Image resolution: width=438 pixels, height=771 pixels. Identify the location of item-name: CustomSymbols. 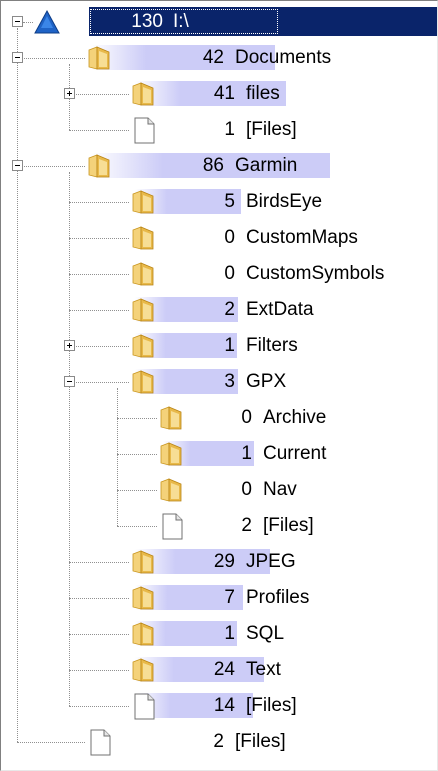
(315, 273).